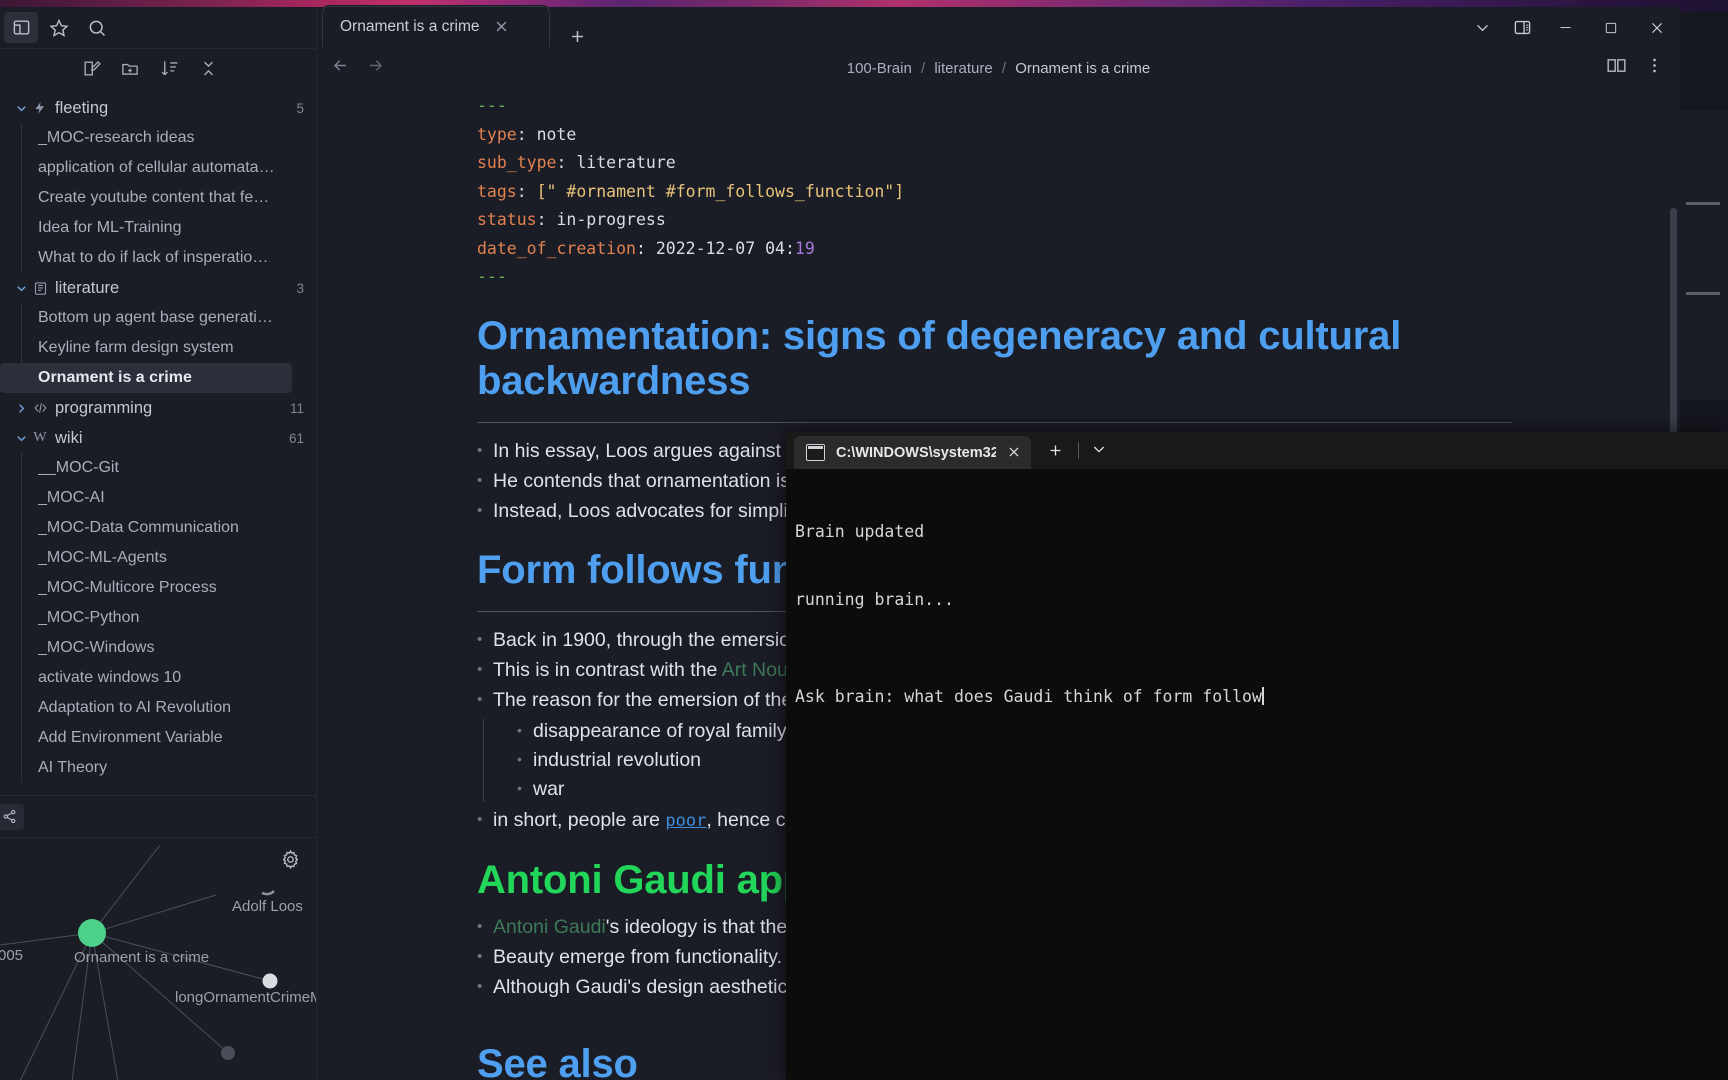 Image resolution: width=1728 pixels, height=1080 pixels. Describe the element at coordinates (146, 738) in the screenshot. I see `list-item: Add Environment Variable` at that location.